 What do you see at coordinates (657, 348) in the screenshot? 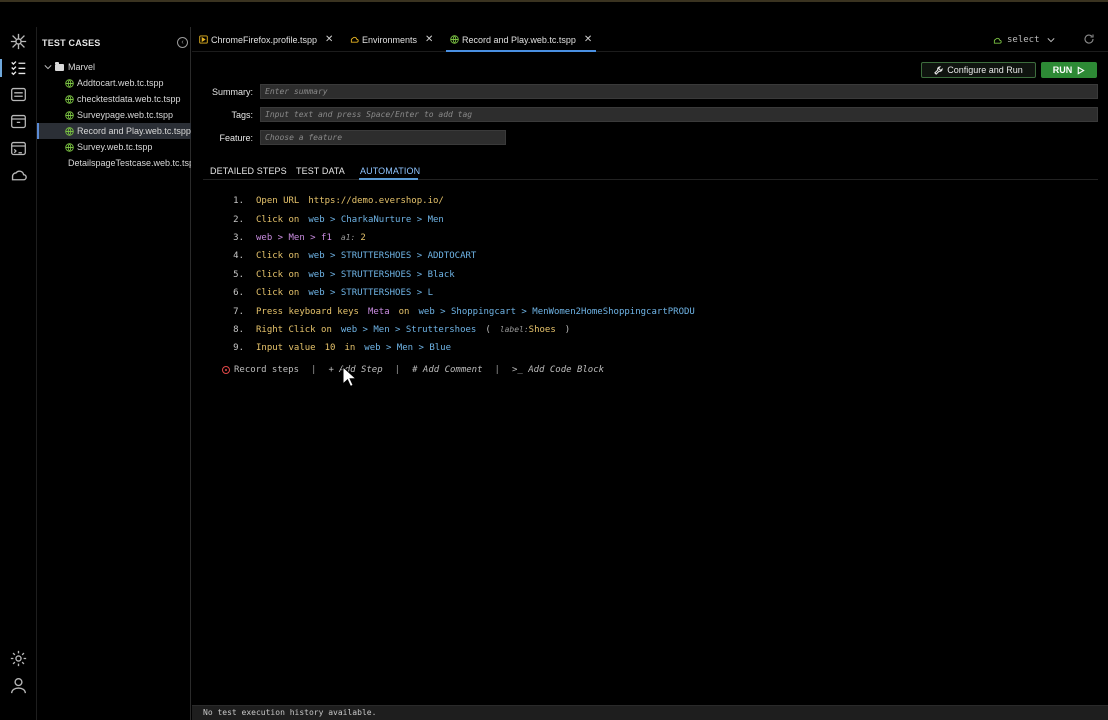
I see `step-row: 9. Input value 10 in web > Men > Blue` at bounding box center [657, 348].